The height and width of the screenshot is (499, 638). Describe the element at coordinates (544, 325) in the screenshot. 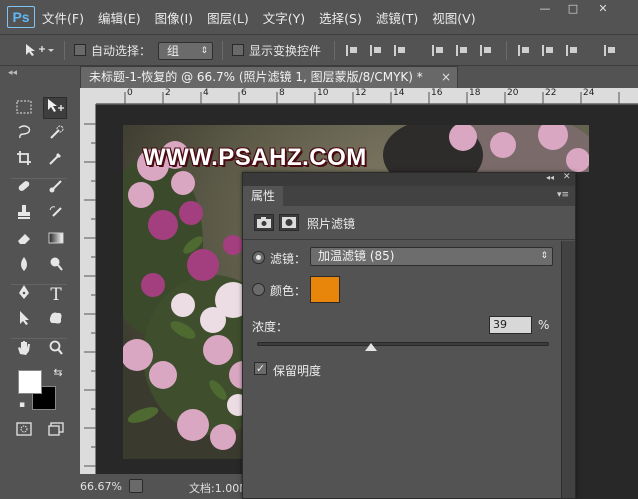

I see `density-unit: %` at that location.